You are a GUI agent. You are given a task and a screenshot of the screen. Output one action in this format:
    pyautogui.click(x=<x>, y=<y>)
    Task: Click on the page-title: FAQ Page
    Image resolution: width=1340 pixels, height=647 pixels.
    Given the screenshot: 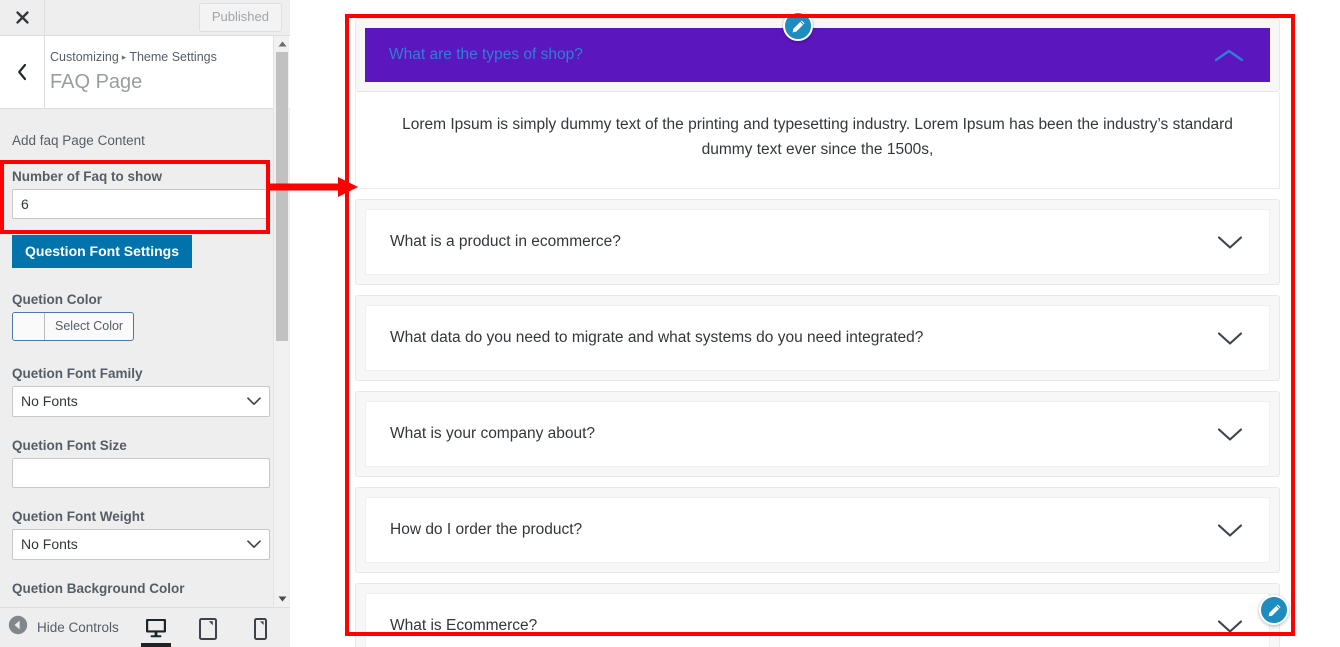 What is the action you would take?
    pyautogui.click(x=96, y=81)
    